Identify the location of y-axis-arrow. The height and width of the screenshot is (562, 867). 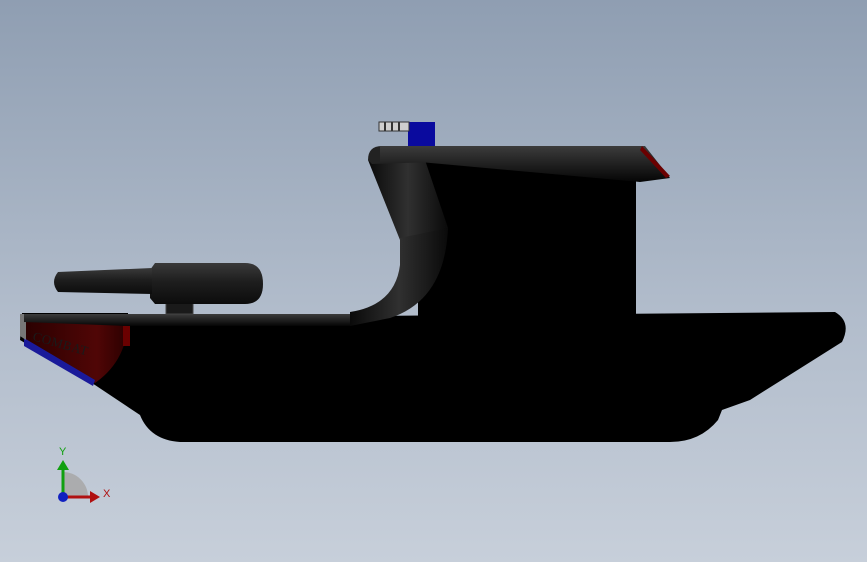
(63, 465).